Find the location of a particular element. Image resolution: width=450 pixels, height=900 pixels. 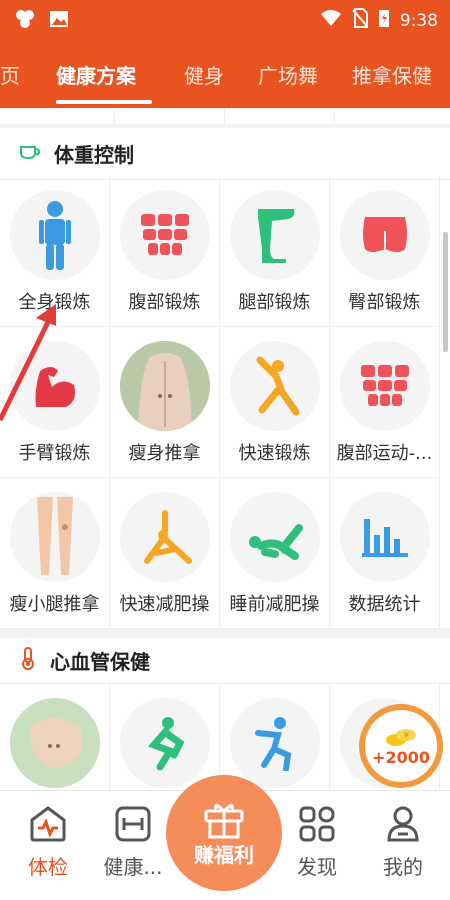

grid-item-label: 睡前减肥操 is located at coordinates (274, 604).